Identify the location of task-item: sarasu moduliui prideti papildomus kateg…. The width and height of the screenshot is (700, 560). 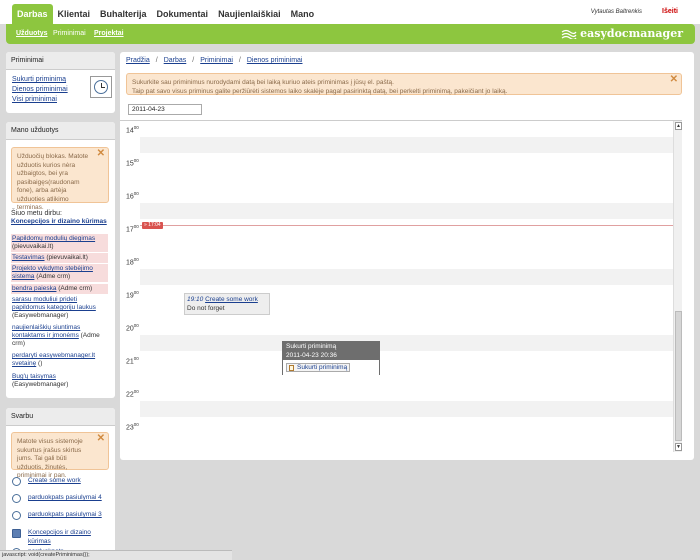
(59, 308).